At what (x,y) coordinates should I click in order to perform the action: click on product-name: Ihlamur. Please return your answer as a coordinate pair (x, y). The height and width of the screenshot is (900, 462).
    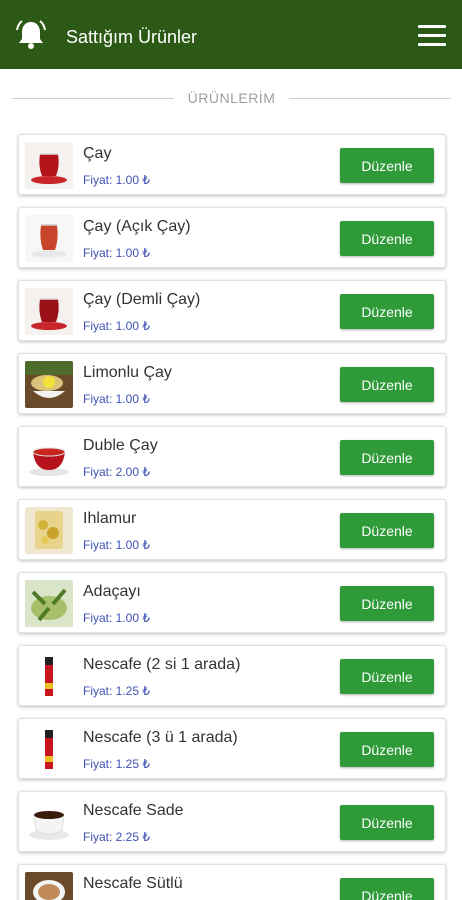
    Looking at the image, I should click on (110, 518).